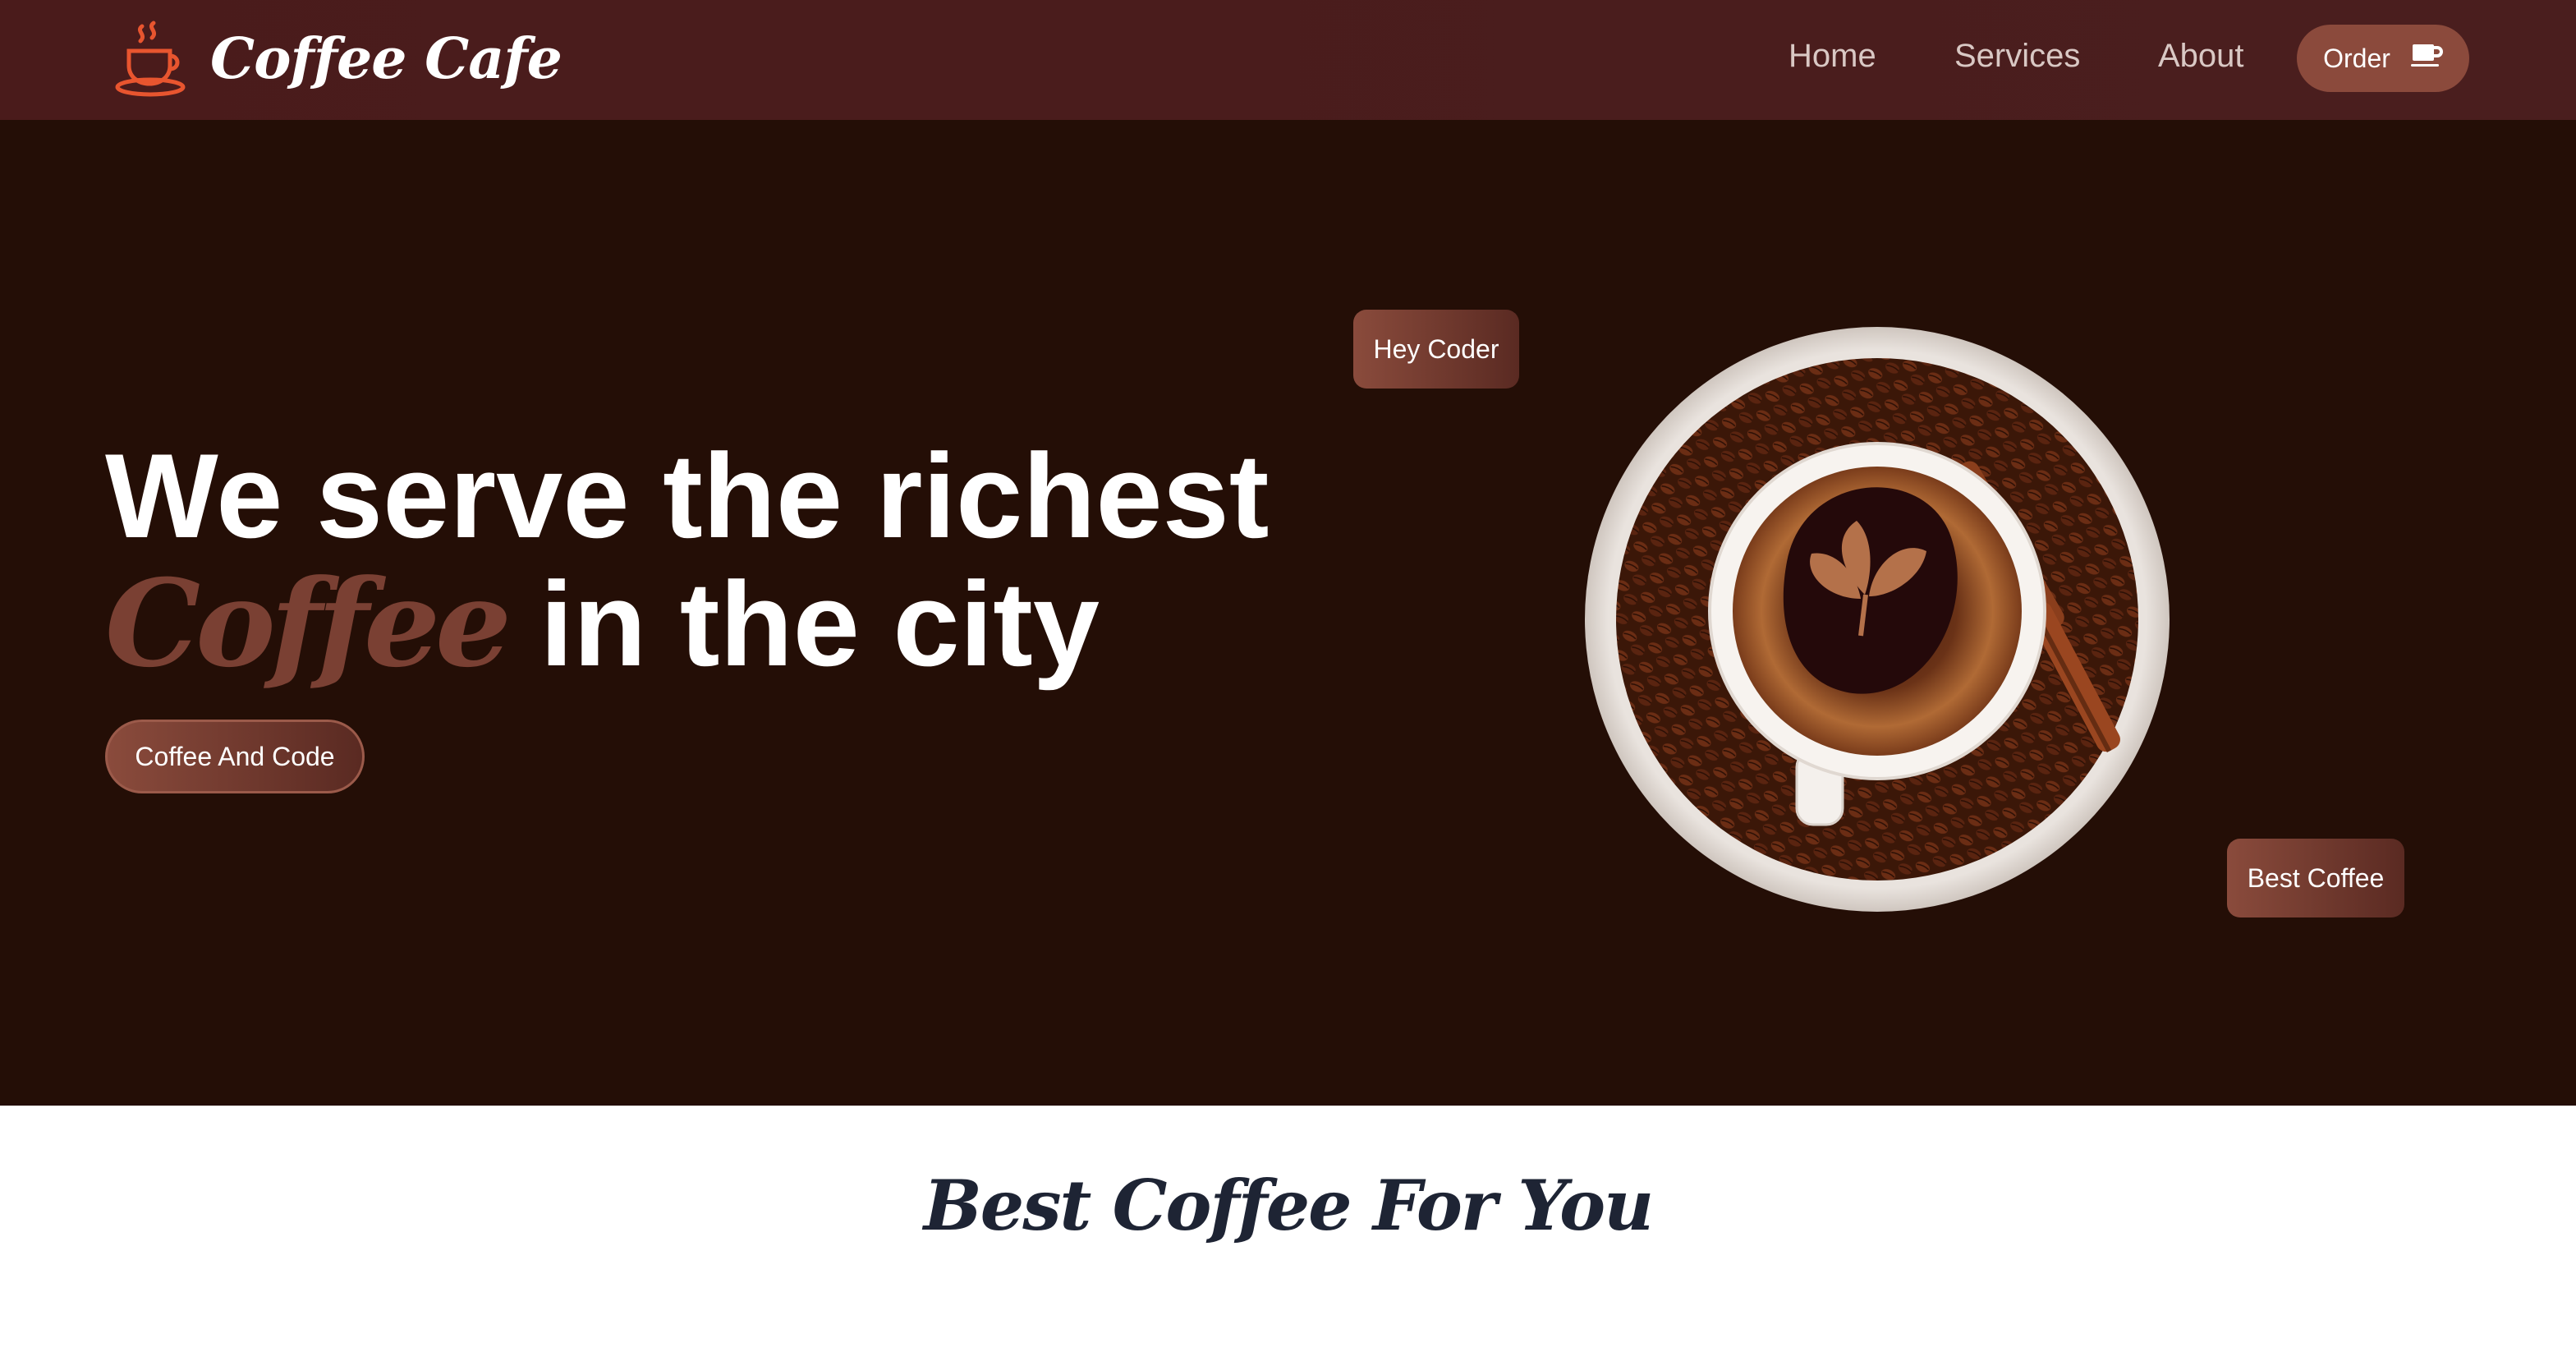 This screenshot has width=2576, height=1352. I want to click on headline-highlight: Coffee, so click(308, 624).